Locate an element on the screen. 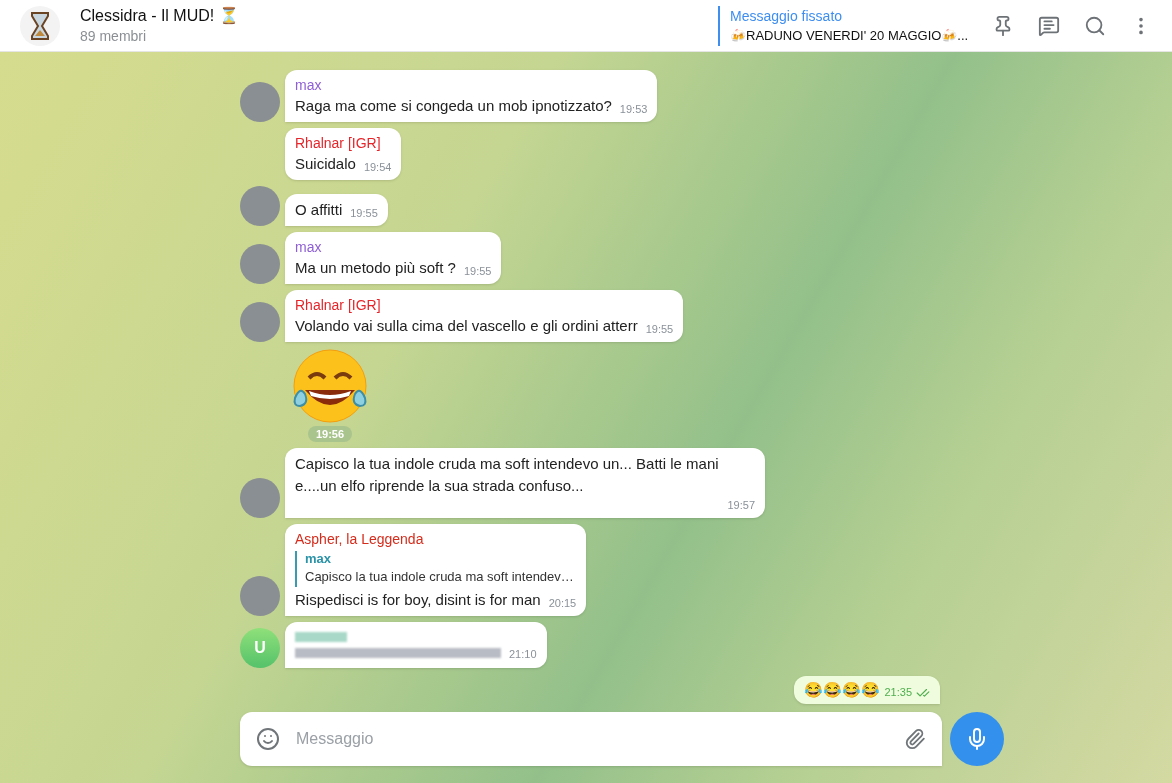 The width and height of the screenshot is (1172, 783). message-time: 19:56 is located at coordinates (330, 434).